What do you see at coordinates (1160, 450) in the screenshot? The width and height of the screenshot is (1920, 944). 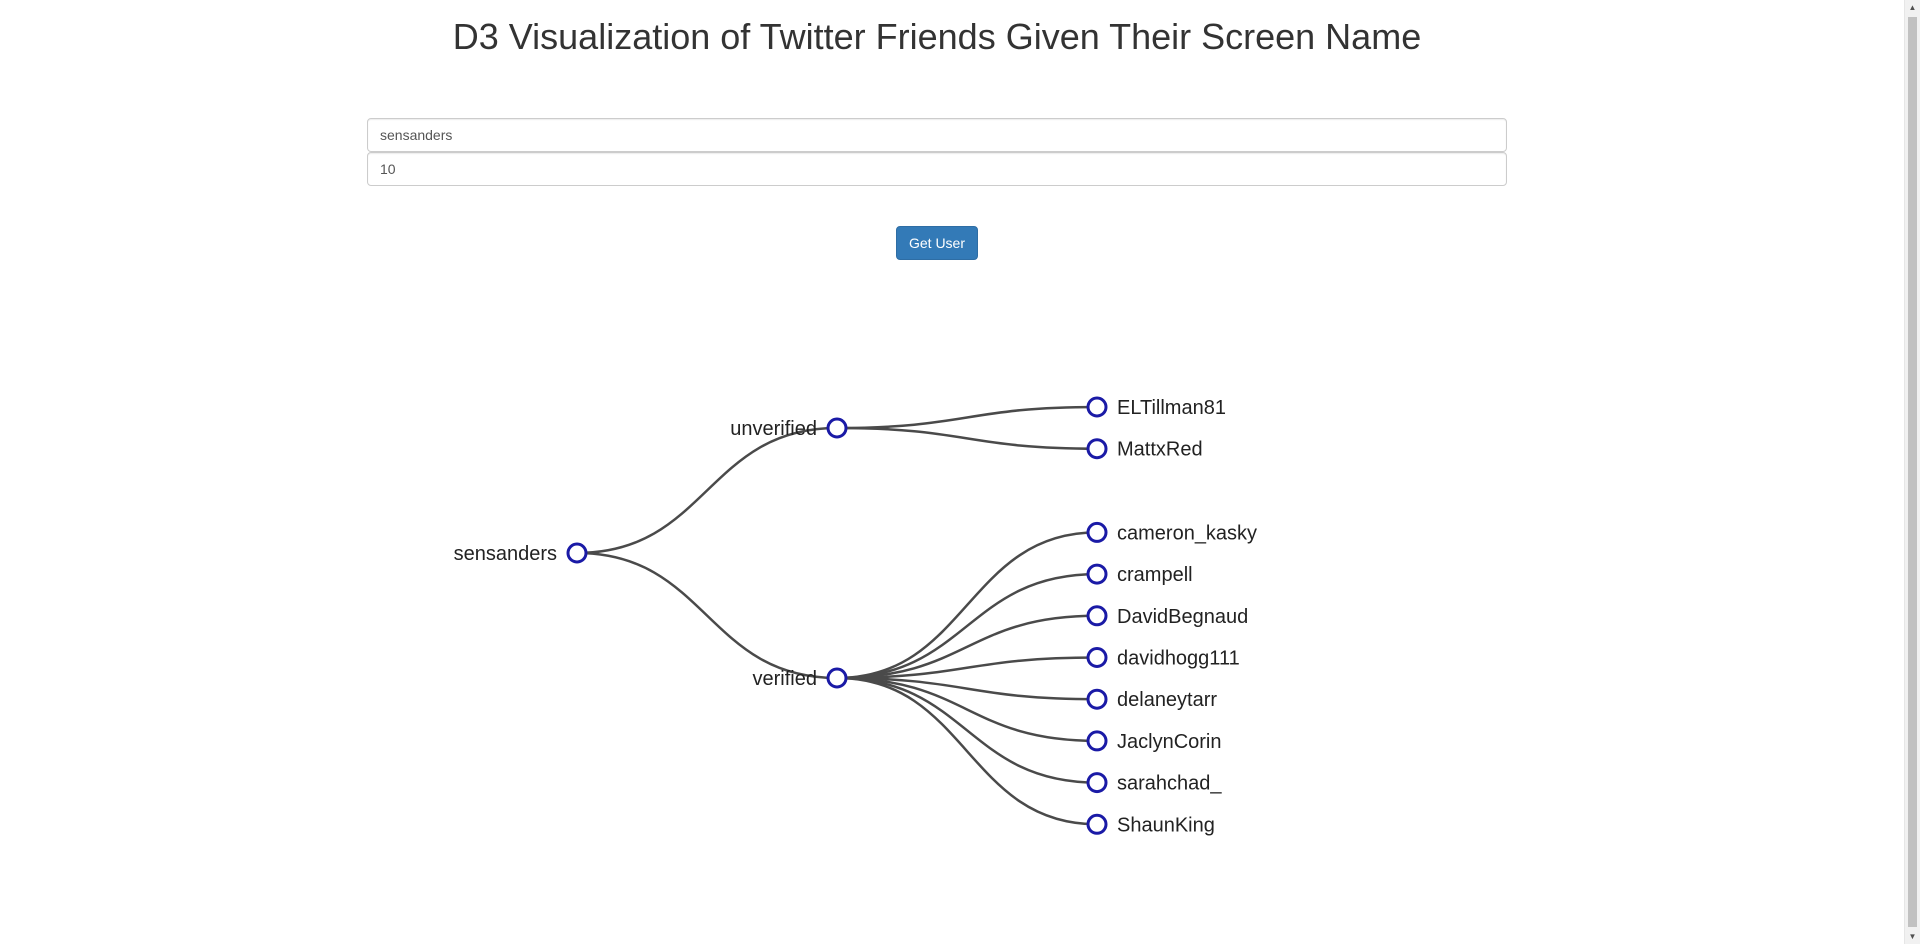 I see `node-label: MattxRed` at bounding box center [1160, 450].